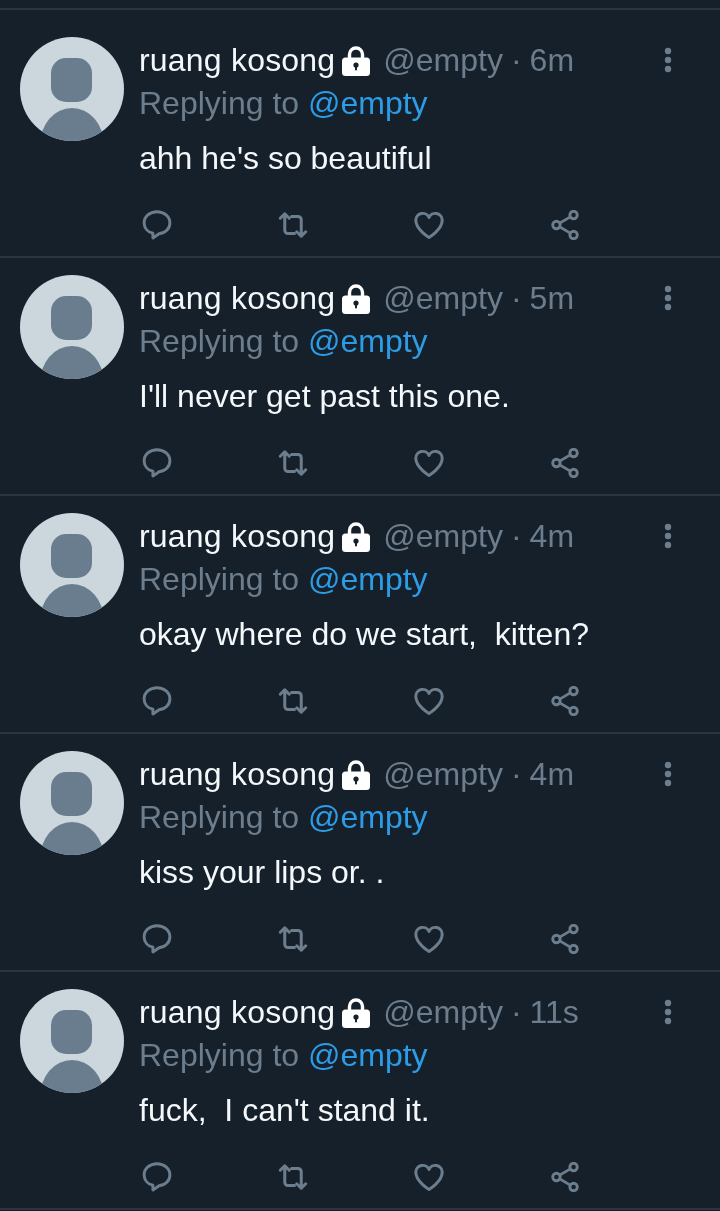 The height and width of the screenshot is (1211, 720). What do you see at coordinates (262, 872) in the screenshot?
I see `tweet-text: kiss your lips or. .` at bounding box center [262, 872].